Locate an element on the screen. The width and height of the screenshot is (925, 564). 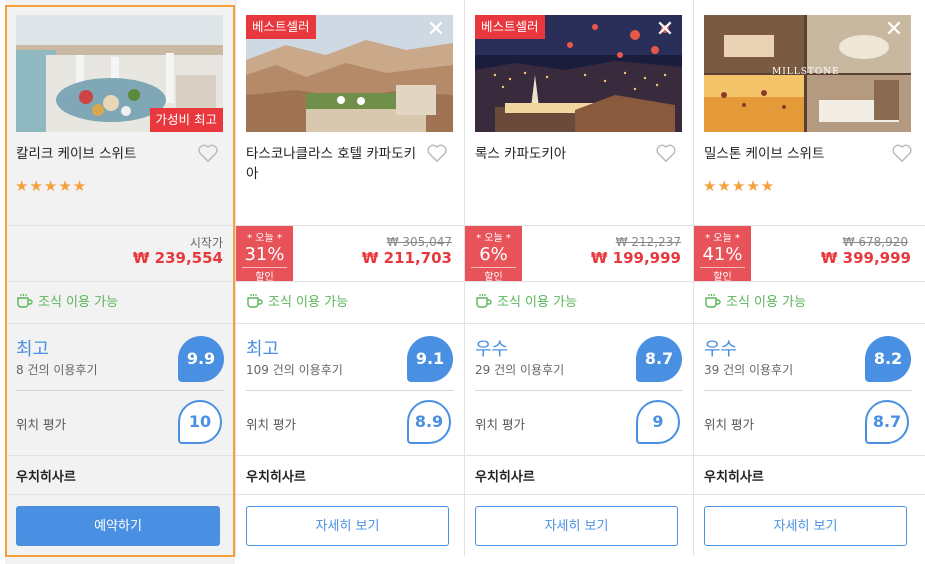
hotel-photo: MILLSTONE ✕ is located at coordinates (807, 73).